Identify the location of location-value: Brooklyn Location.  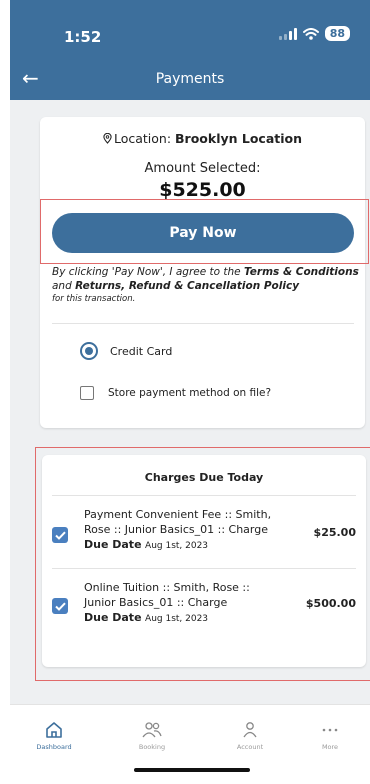
(239, 138).